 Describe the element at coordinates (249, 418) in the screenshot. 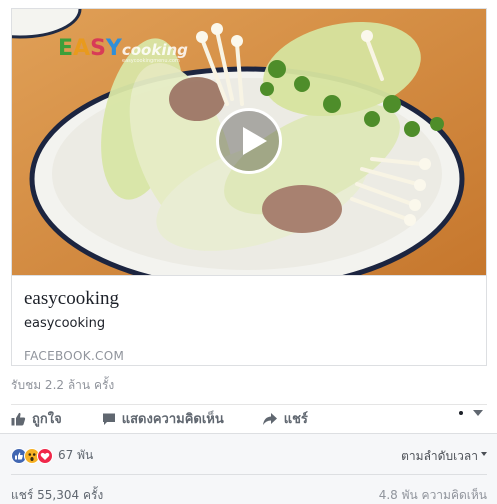

I see `action-bar: ถูกใจ แสดงความคิดเห็น แชร์` at that location.